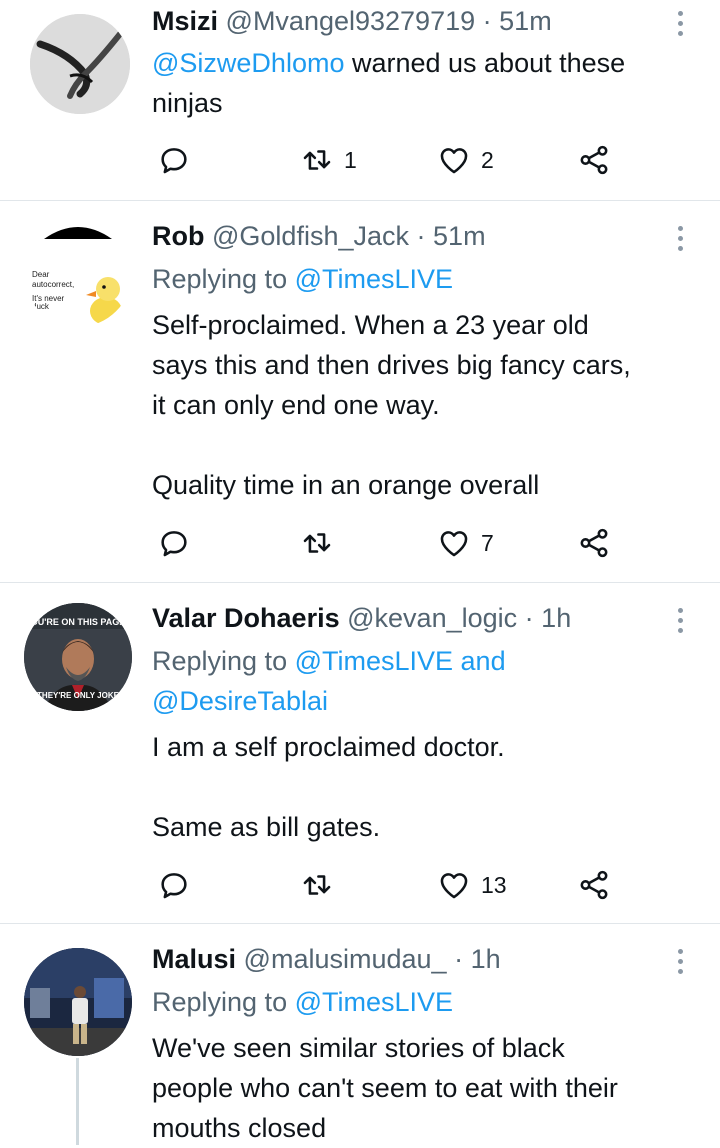  I want to click on avatar-caption-top: OU'RE ON THIS PAGE, so click(78, 622).